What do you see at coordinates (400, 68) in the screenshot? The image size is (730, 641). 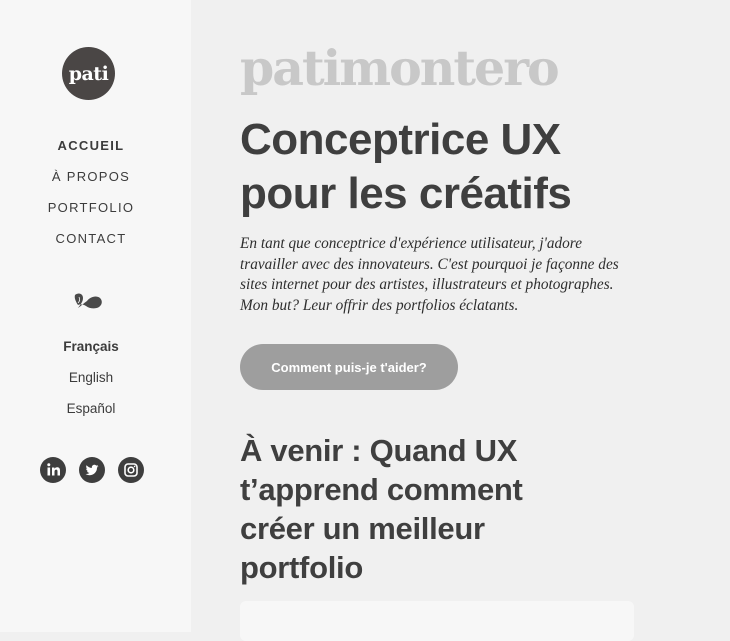 I see `wordmark: patimontero` at bounding box center [400, 68].